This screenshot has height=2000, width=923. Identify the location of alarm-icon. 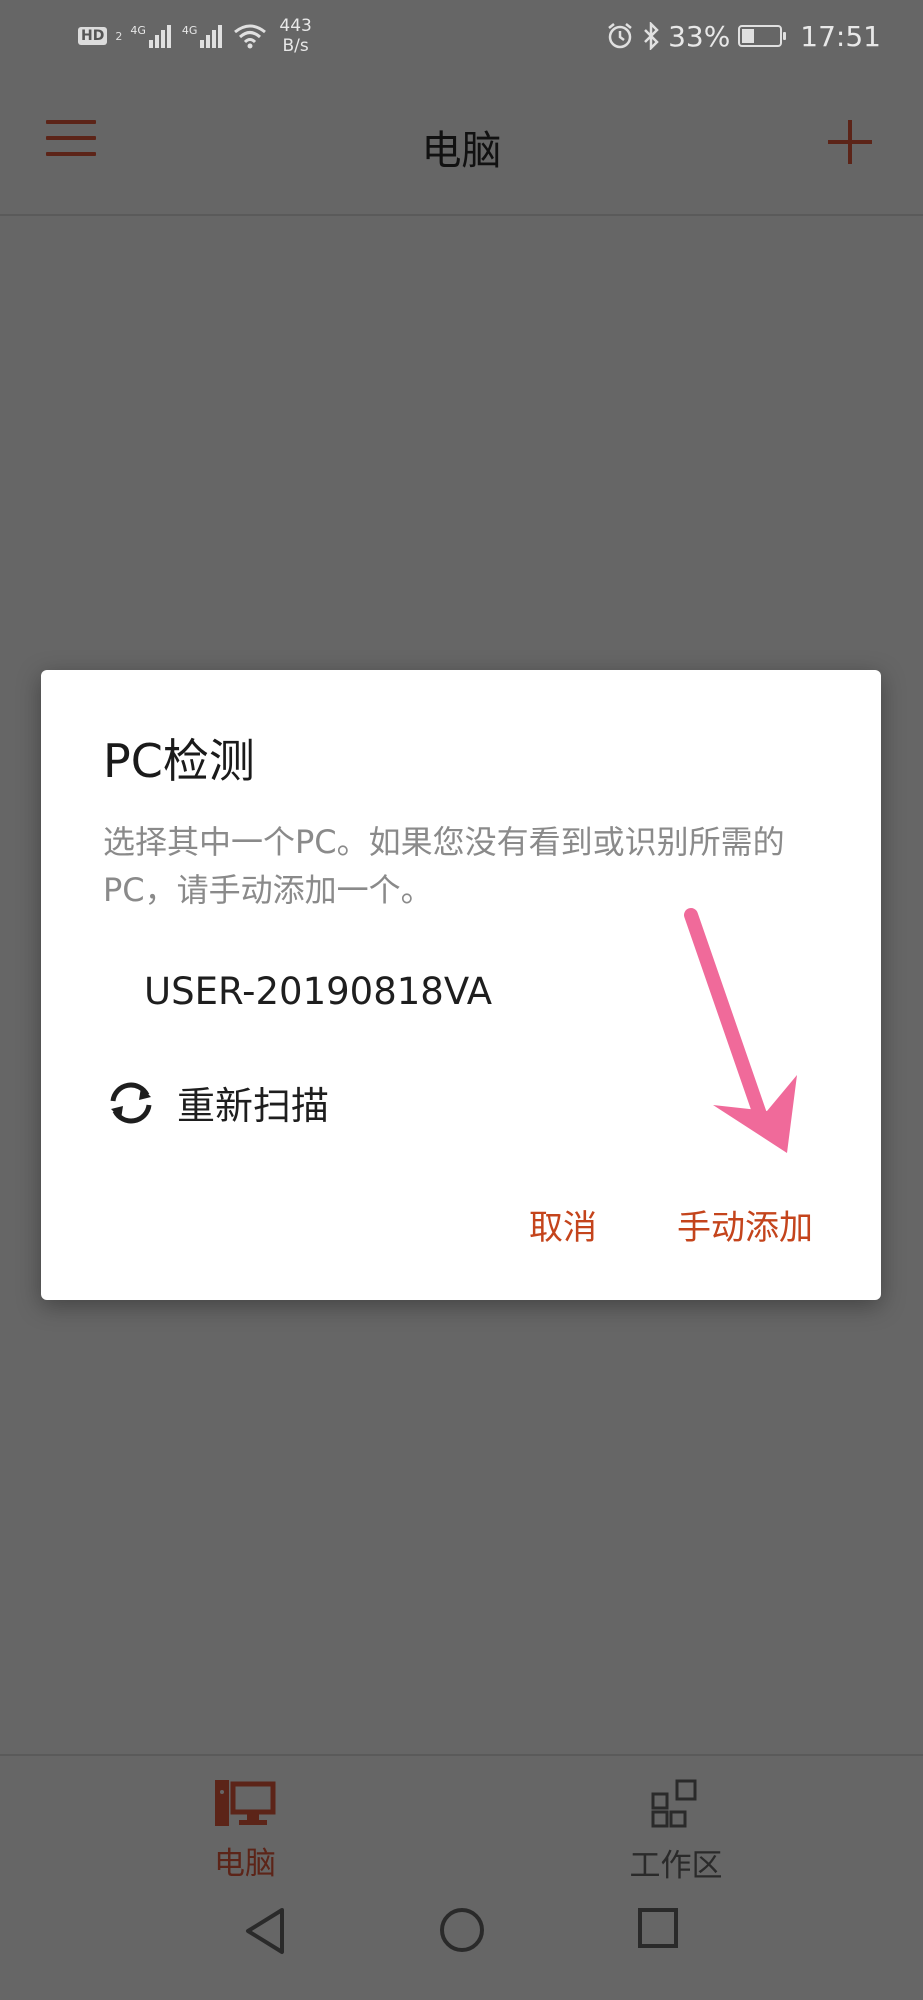
(620, 36).